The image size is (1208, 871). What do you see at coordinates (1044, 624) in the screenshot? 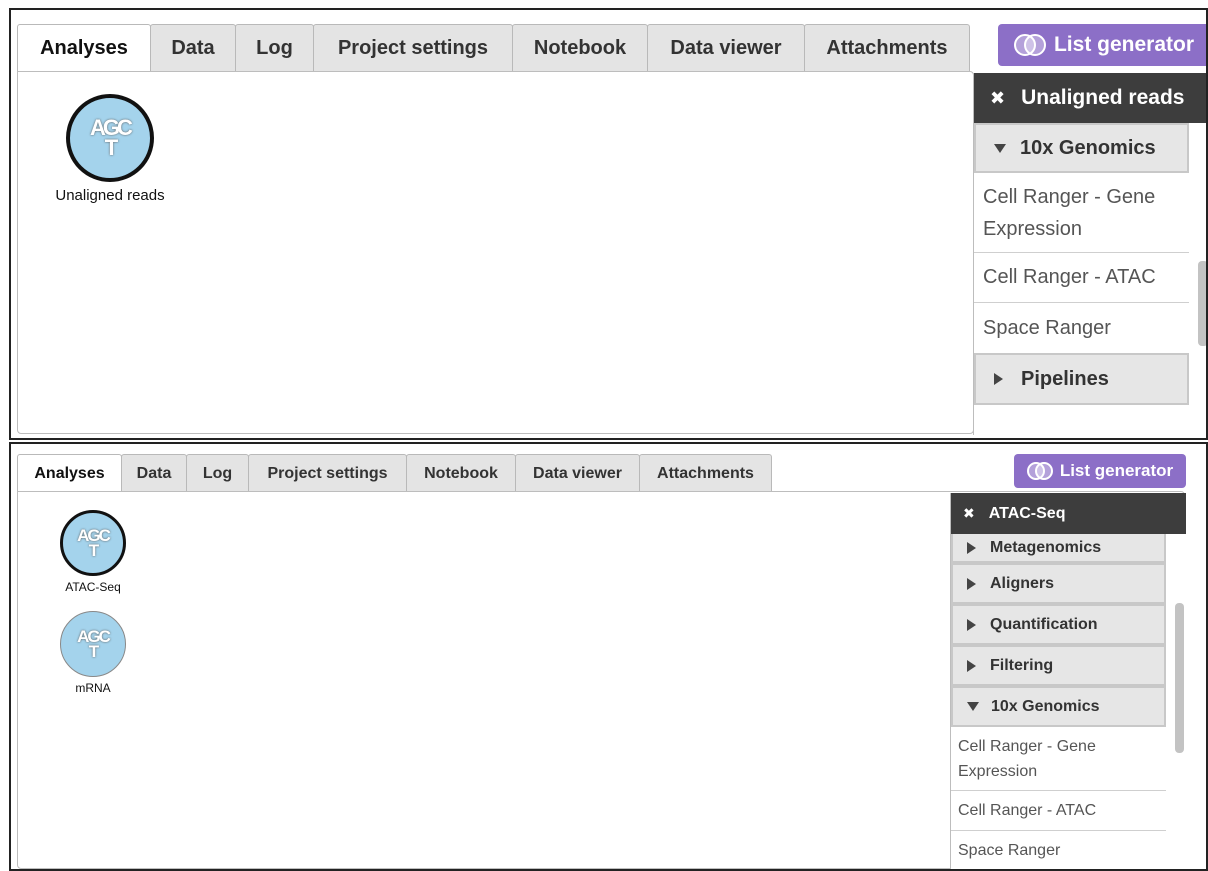
I see `group-label: Quantification` at bounding box center [1044, 624].